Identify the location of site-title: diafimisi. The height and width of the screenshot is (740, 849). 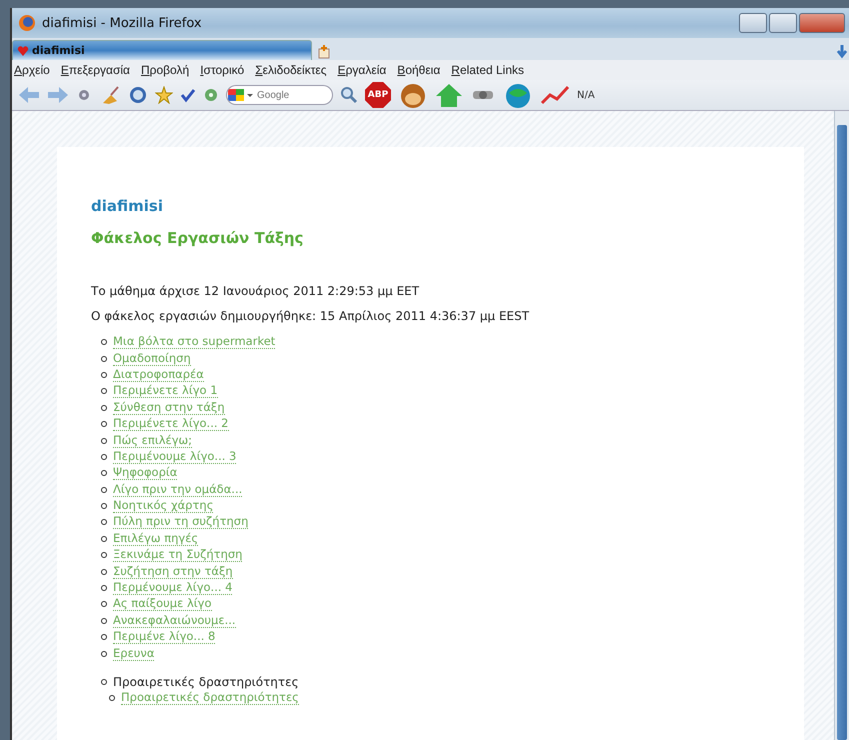
(127, 206).